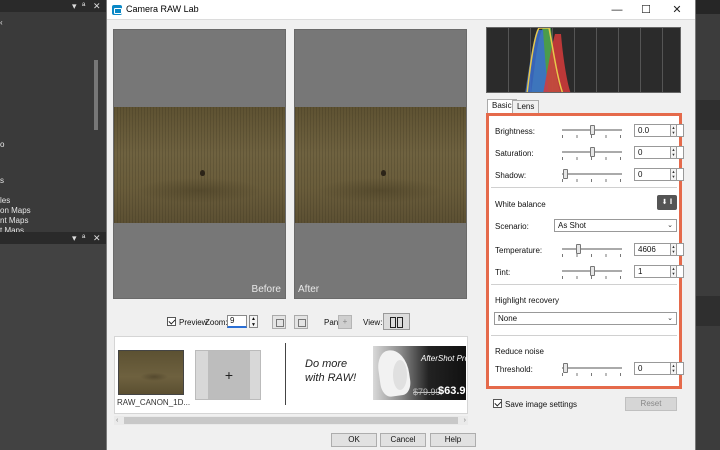 The width and height of the screenshot is (720, 450). What do you see at coordinates (572, 225) in the screenshot?
I see `scenario-value: As Shot` at bounding box center [572, 225].